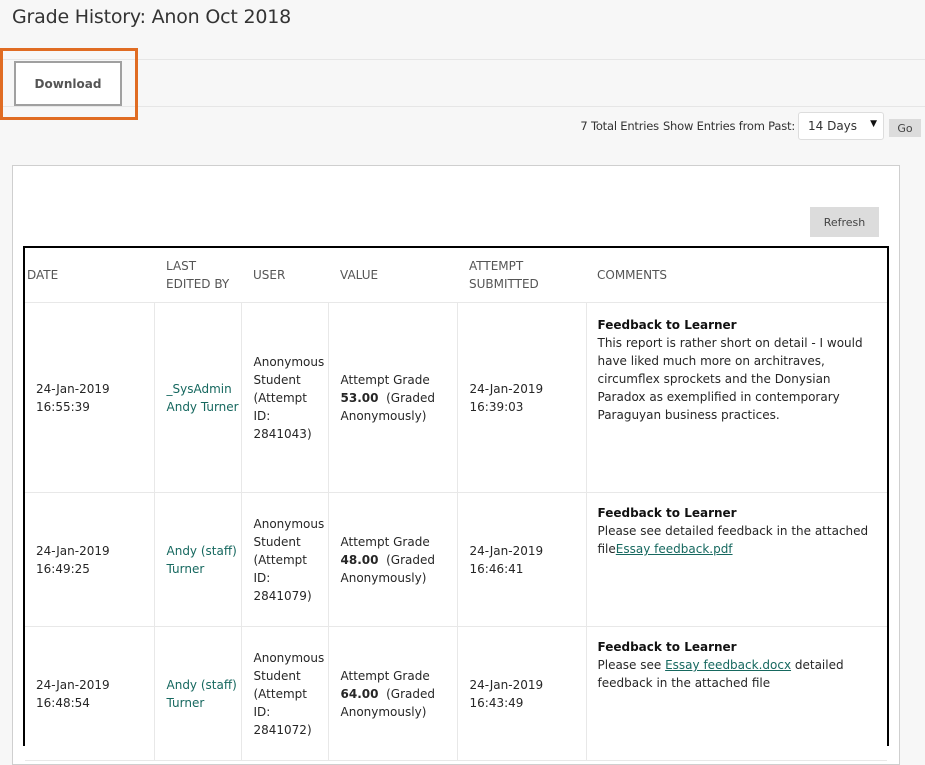 This screenshot has width=925, height=765. Describe the element at coordinates (873, 124) in the screenshot. I see `dropdown-arrow-icon: ▼` at that location.